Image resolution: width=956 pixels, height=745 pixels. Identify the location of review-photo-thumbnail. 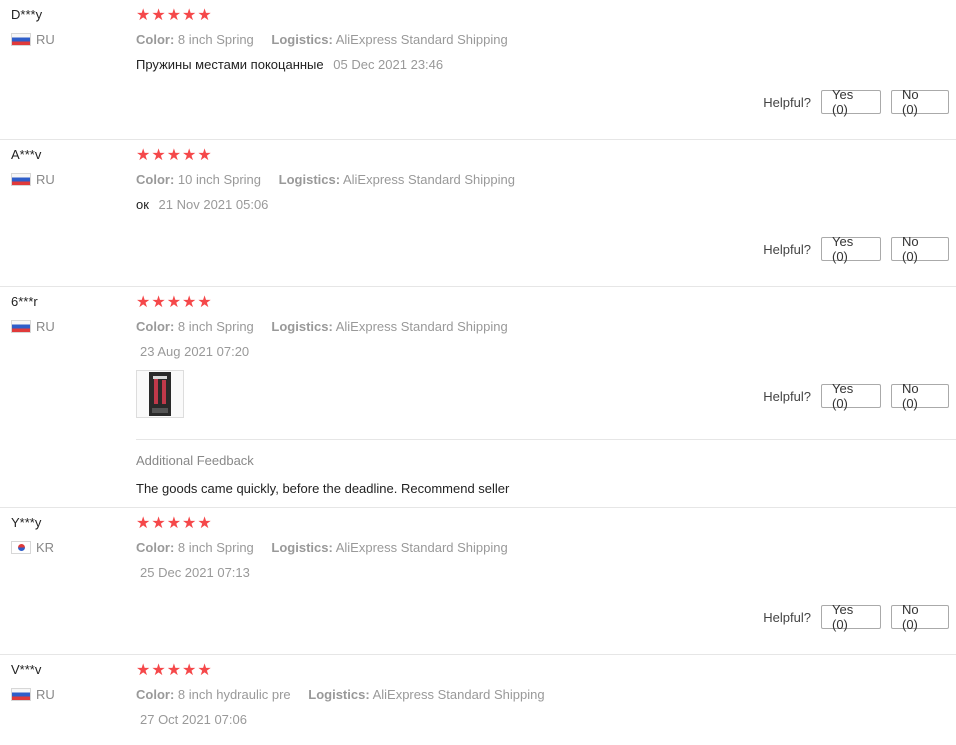
(160, 394).